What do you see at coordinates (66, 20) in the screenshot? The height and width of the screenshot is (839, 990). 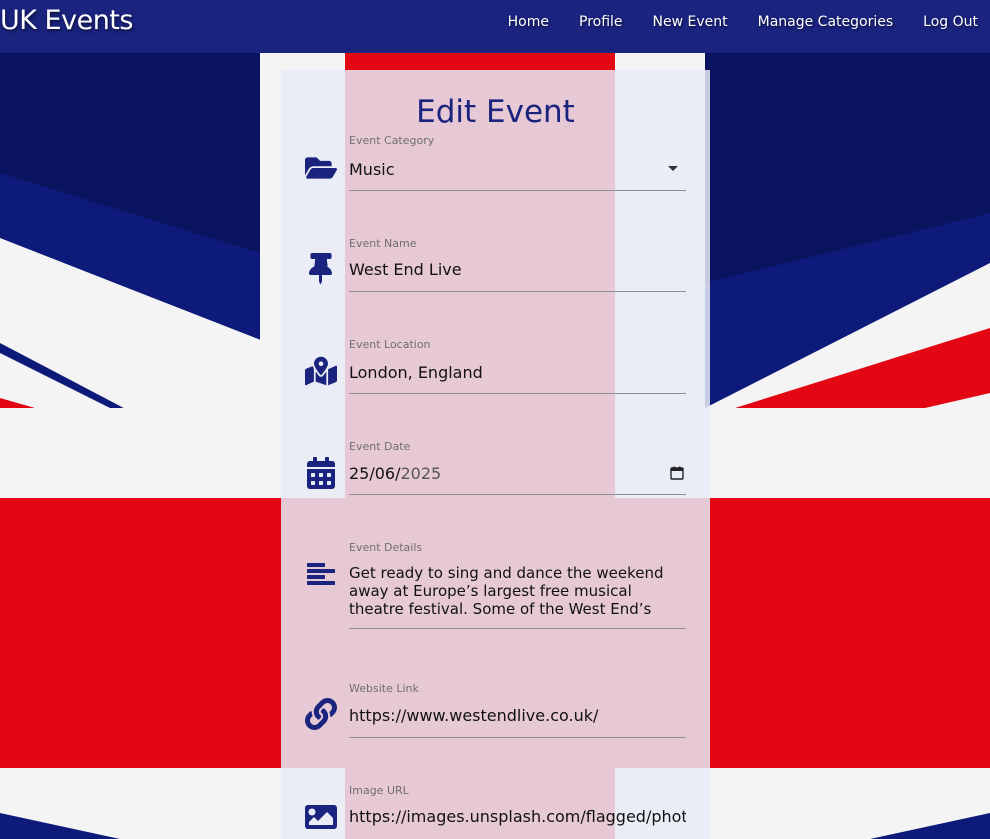 I see `brand-logo: UK Events` at bounding box center [66, 20].